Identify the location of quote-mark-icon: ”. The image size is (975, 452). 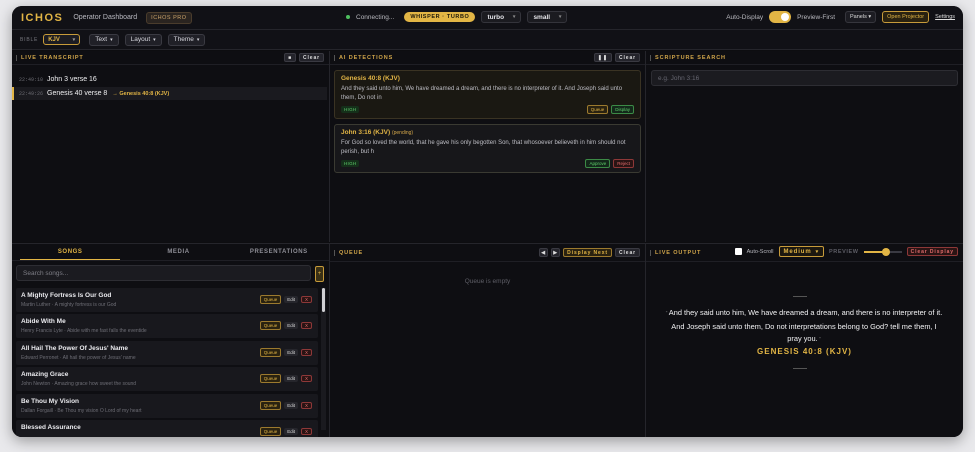
(819, 340).